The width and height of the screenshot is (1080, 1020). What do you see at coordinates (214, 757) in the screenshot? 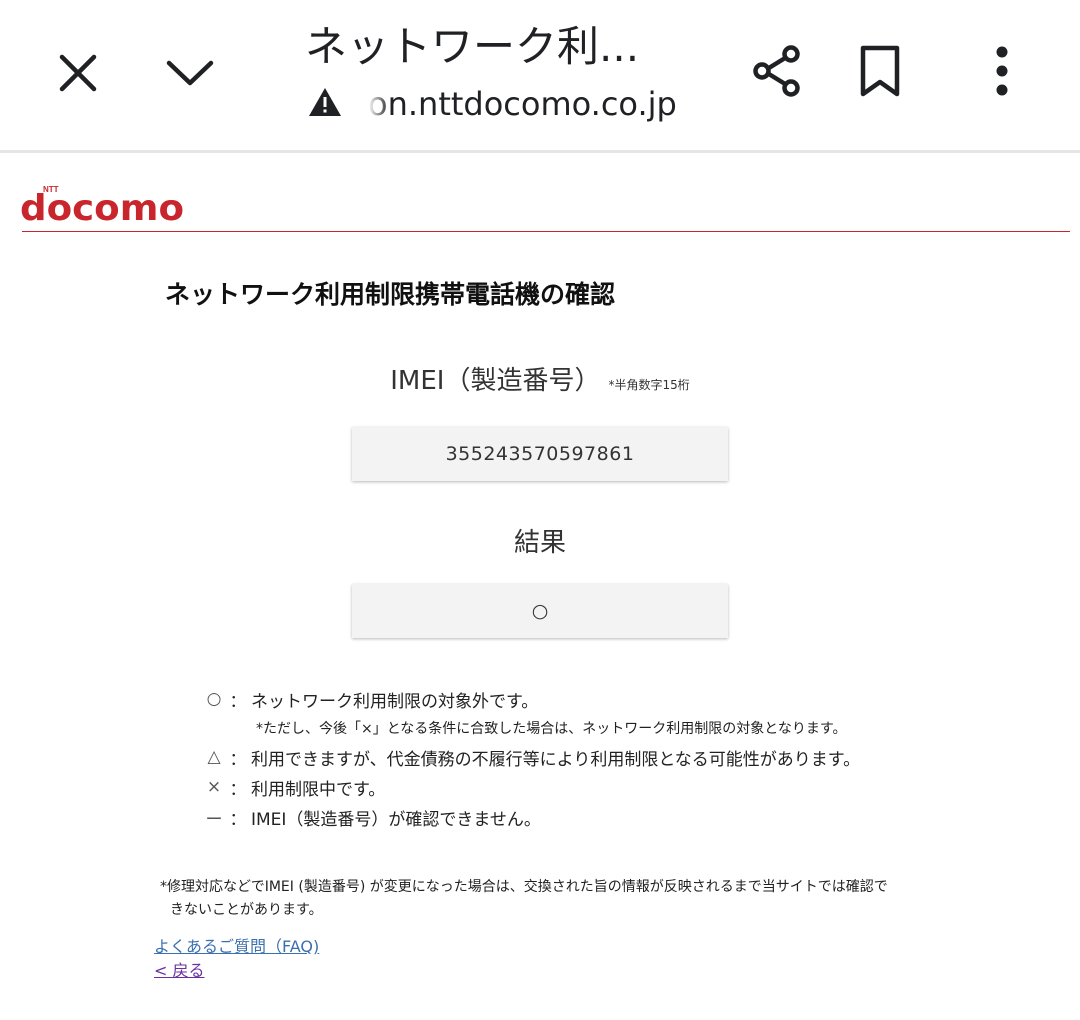
I see `legend-symbol: △` at bounding box center [214, 757].